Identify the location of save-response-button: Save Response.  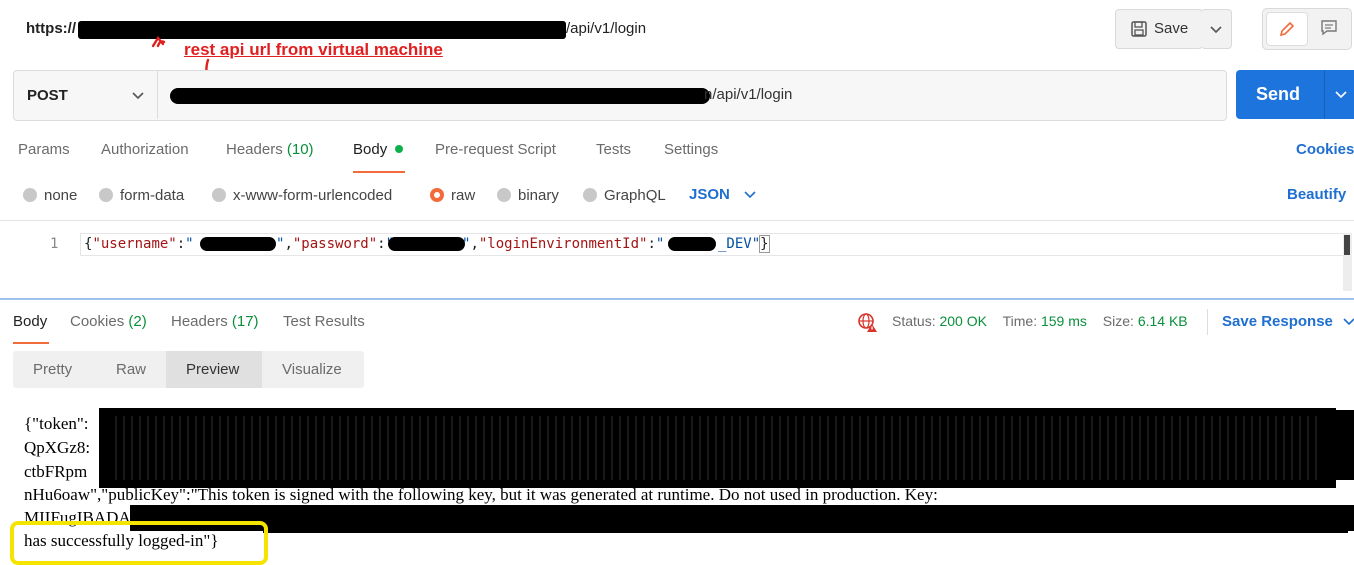
(1288, 321).